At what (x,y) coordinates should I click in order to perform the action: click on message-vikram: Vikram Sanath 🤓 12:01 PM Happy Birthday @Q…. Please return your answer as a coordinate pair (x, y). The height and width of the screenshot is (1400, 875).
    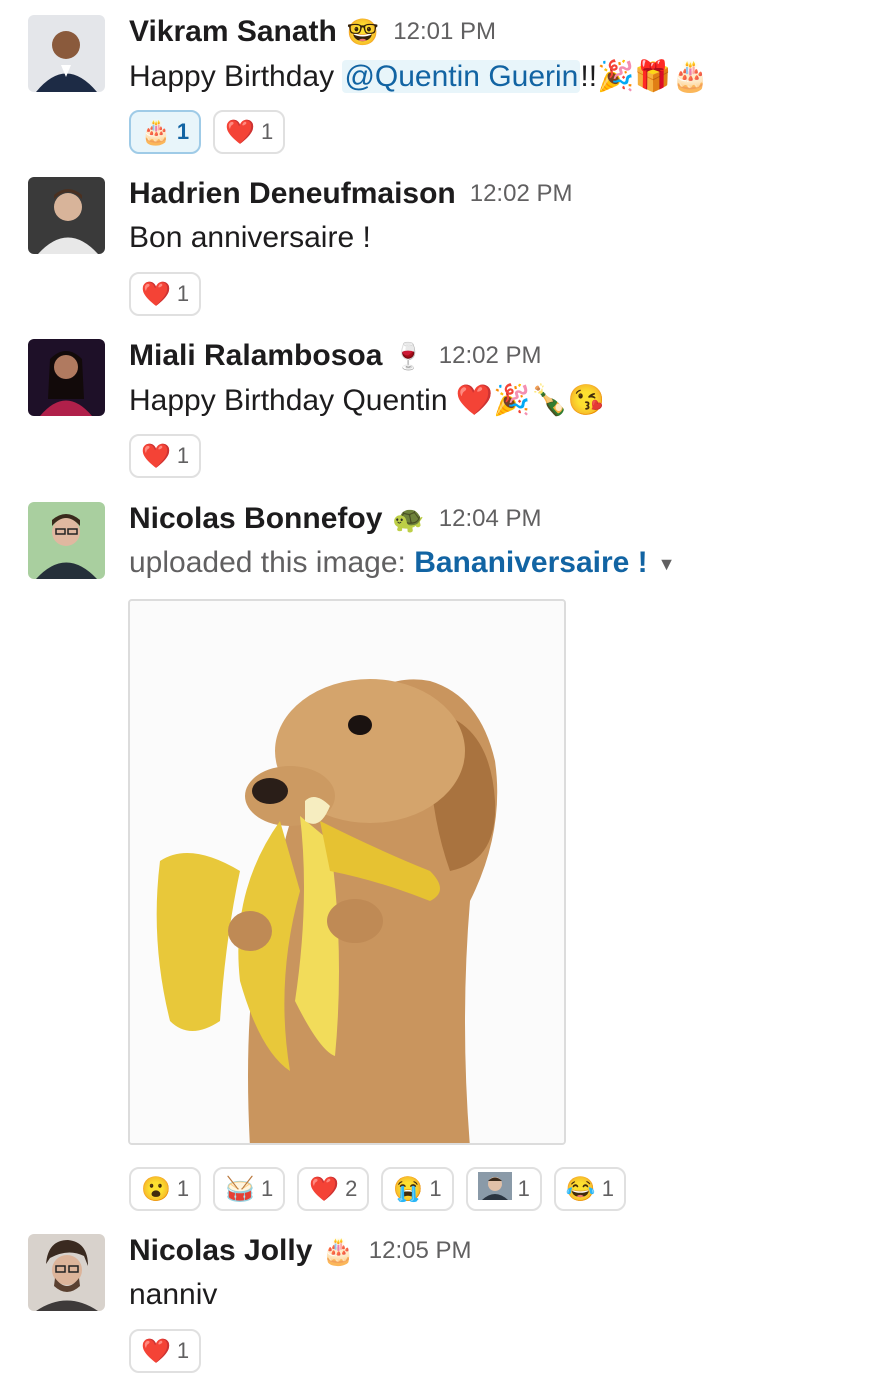
    Looking at the image, I should click on (437, 90).